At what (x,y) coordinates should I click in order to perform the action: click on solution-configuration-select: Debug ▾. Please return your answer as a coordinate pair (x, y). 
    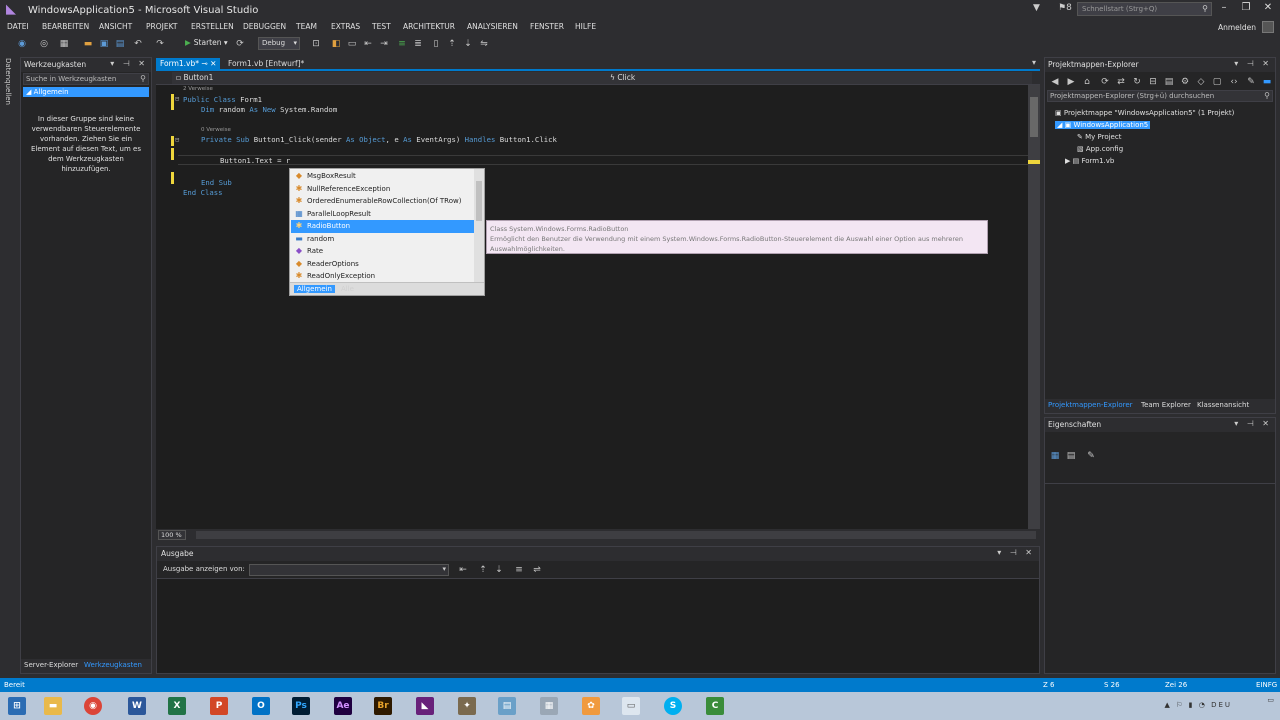
    Looking at the image, I should click on (279, 43).